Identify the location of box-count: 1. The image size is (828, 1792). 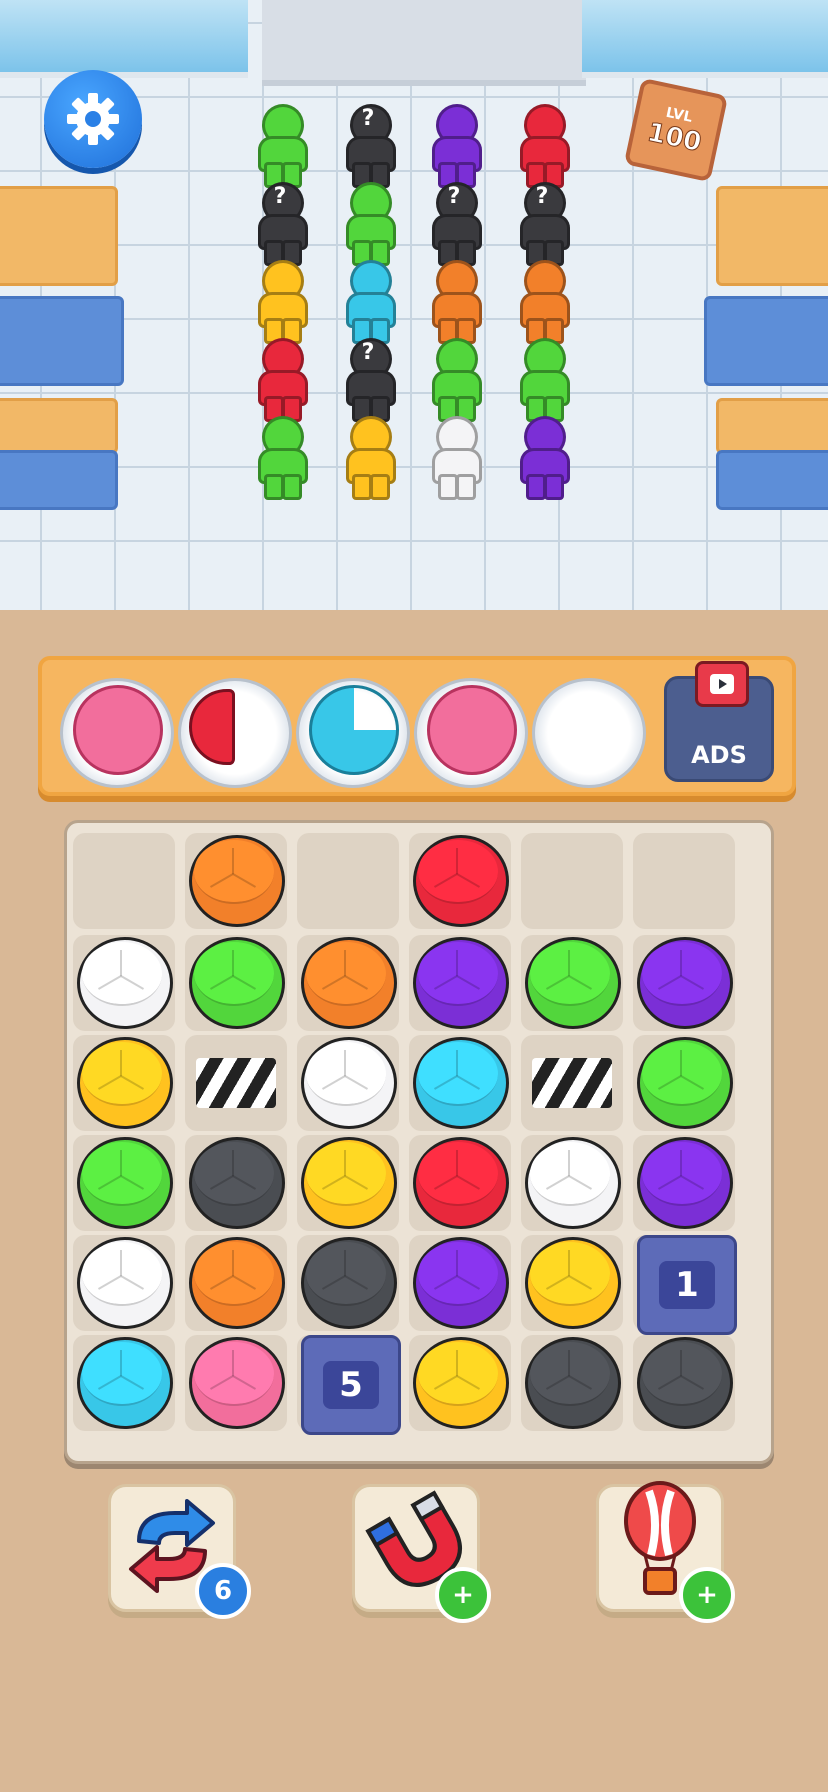
(687, 1285).